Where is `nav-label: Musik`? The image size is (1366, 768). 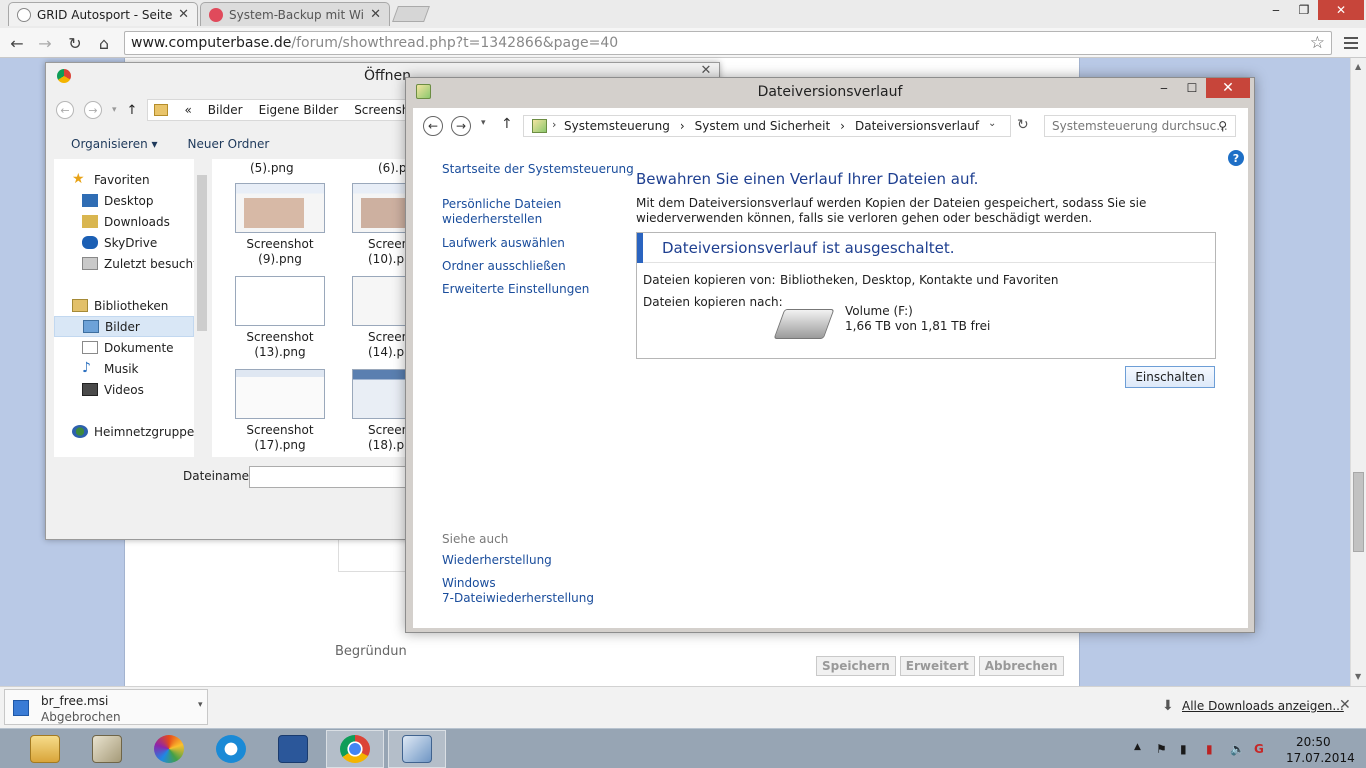 nav-label: Musik is located at coordinates (121, 368).